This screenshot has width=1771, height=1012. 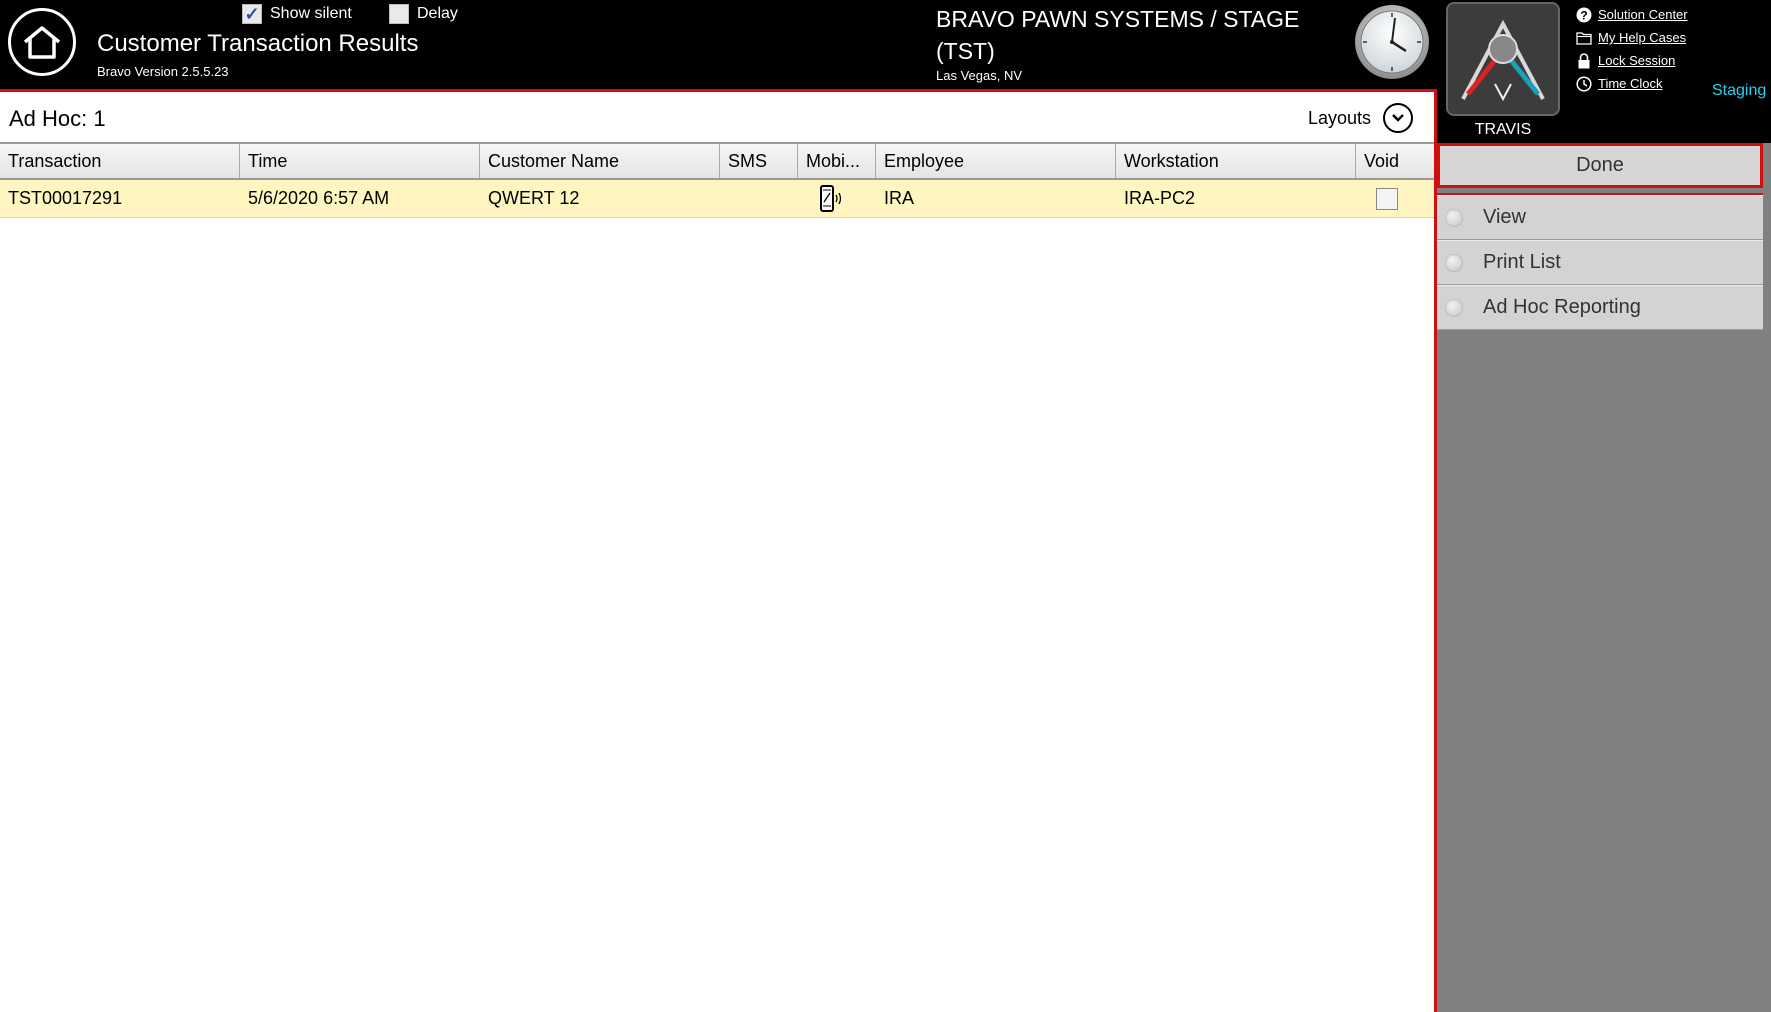 I want to click on adhoc-count: Ad Hoc: 1, so click(x=57, y=118).